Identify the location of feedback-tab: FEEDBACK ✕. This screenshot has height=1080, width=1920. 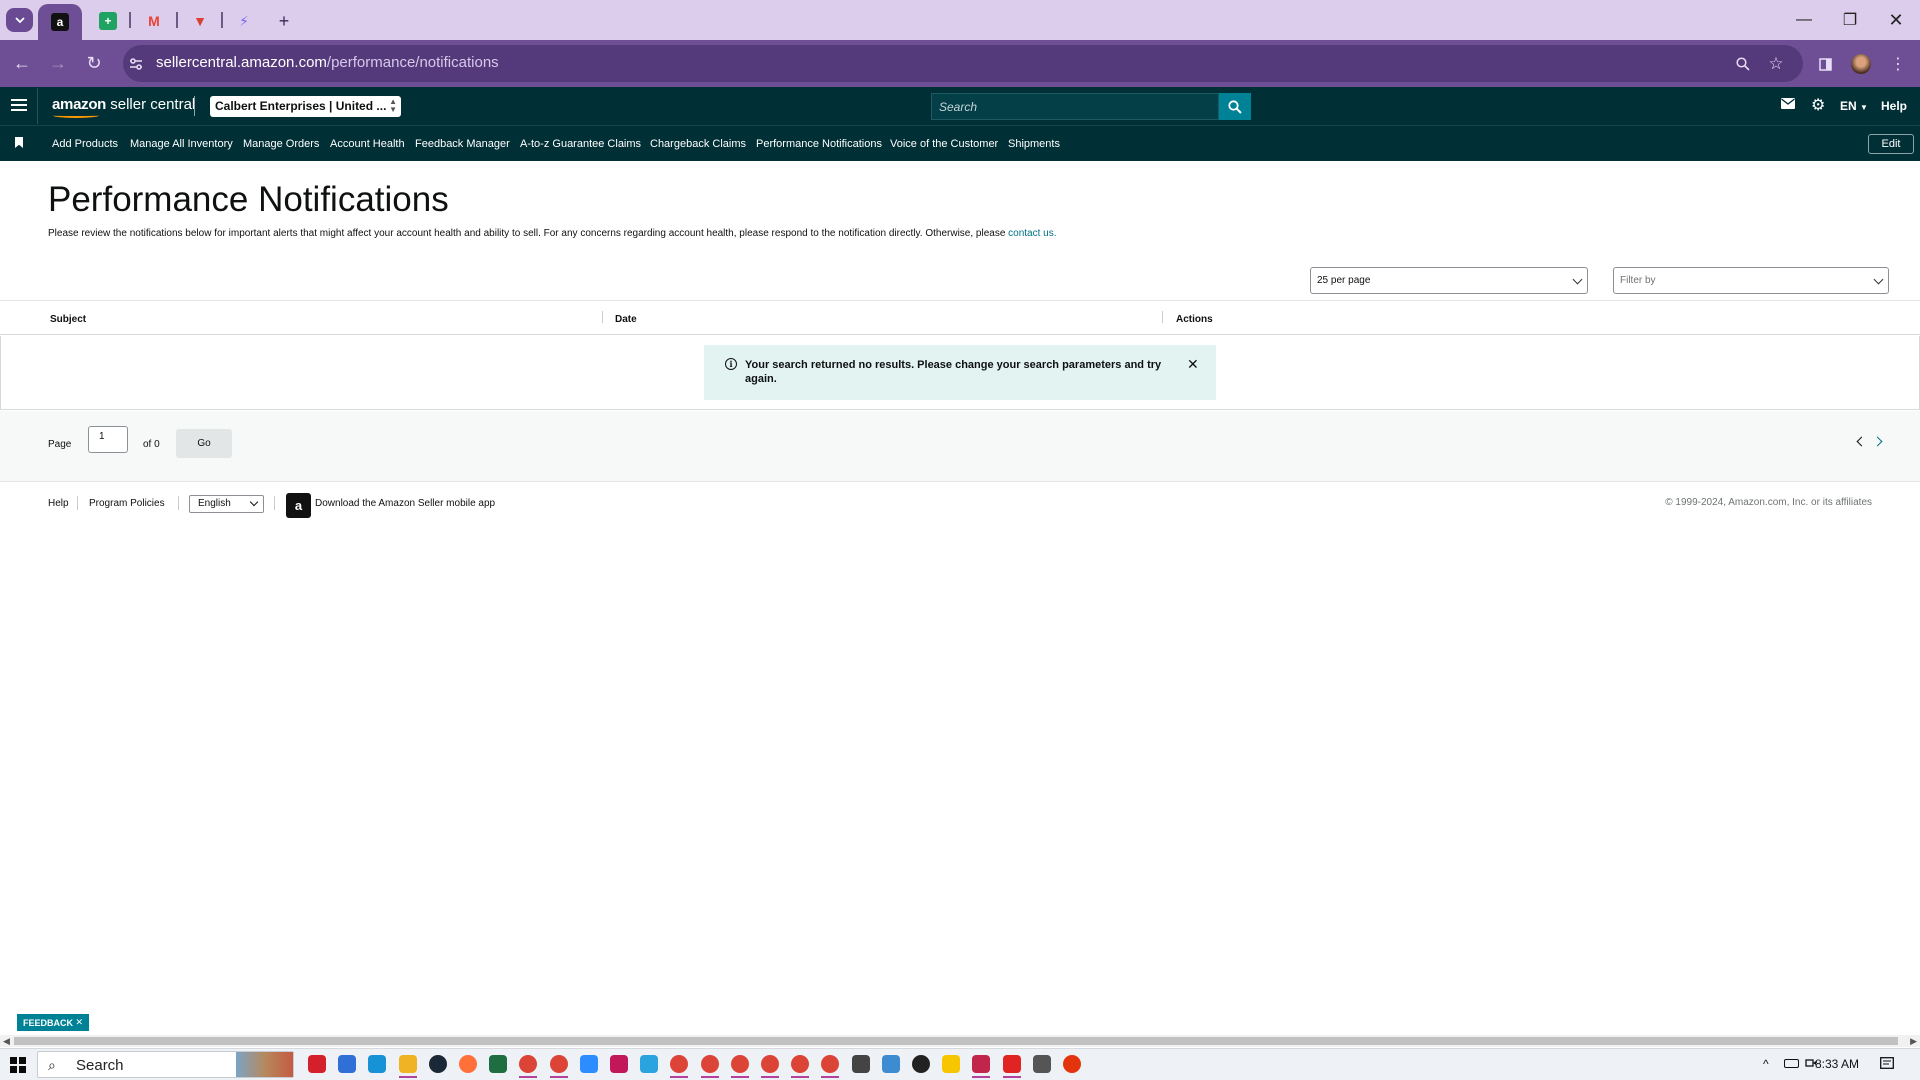
(53, 1022).